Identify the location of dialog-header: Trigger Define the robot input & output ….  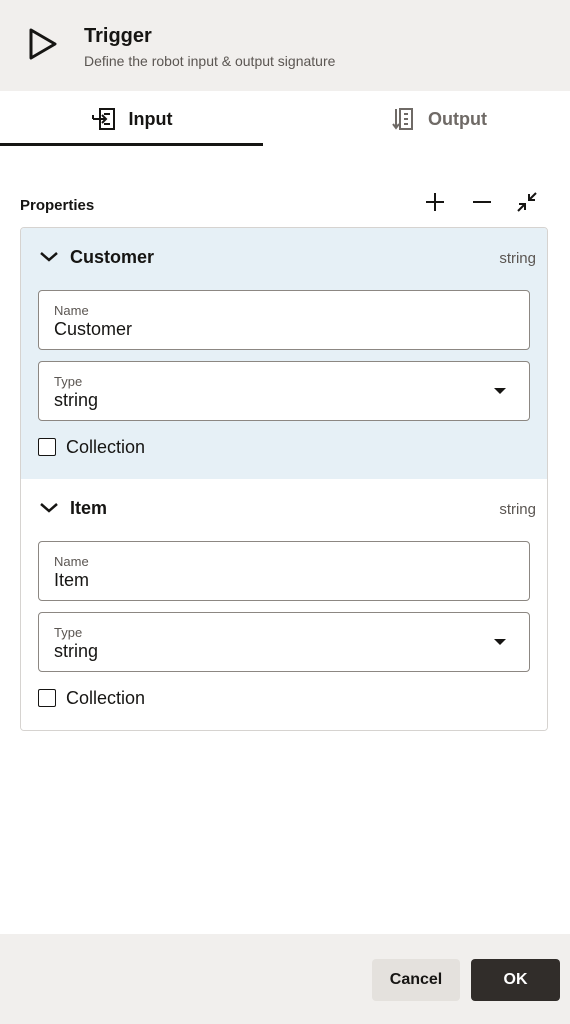
(285, 45).